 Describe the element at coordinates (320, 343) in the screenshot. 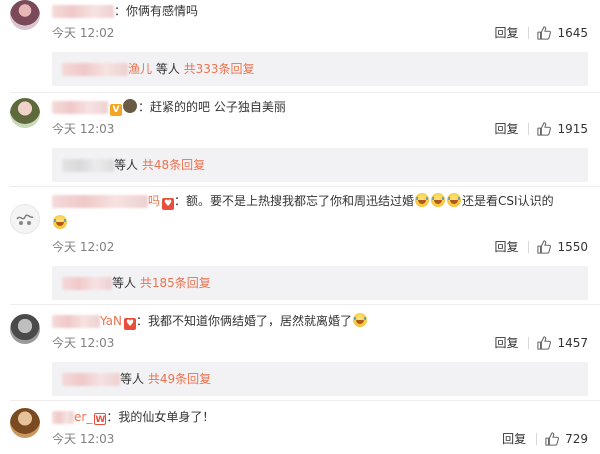

I see `comment-meta: 今天 12:03 回复 1457` at that location.